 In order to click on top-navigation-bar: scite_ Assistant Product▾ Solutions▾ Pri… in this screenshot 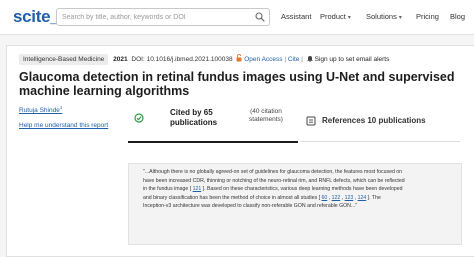, I will do `click(237, 17)`.